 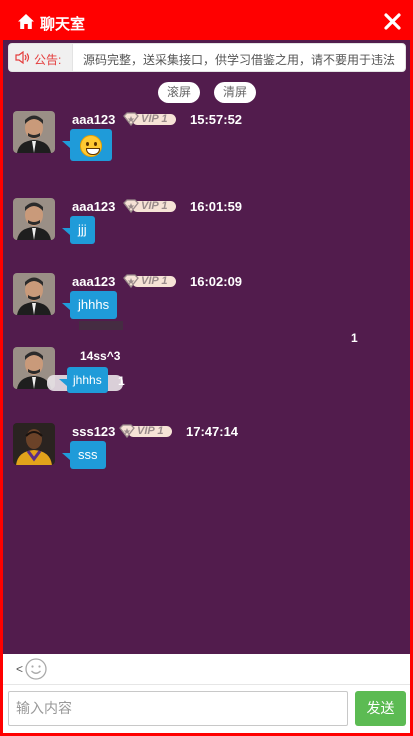 What do you see at coordinates (380, 708) in the screenshot?
I see `send-button: 发送` at bounding box center [380, 708].